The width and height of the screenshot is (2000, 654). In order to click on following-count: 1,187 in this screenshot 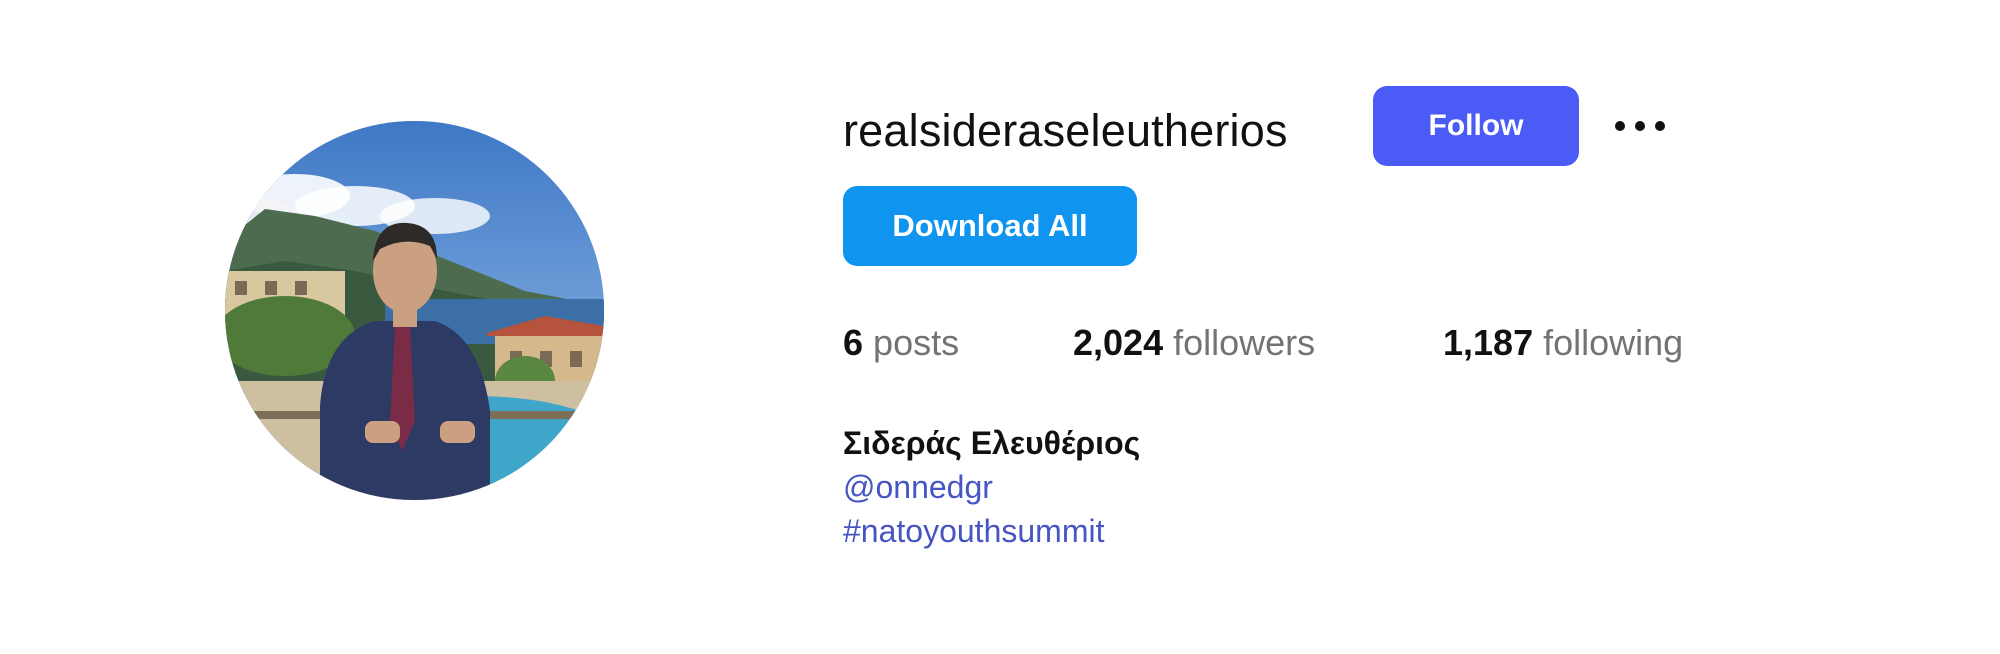, I will do `click(1488, 342)`.